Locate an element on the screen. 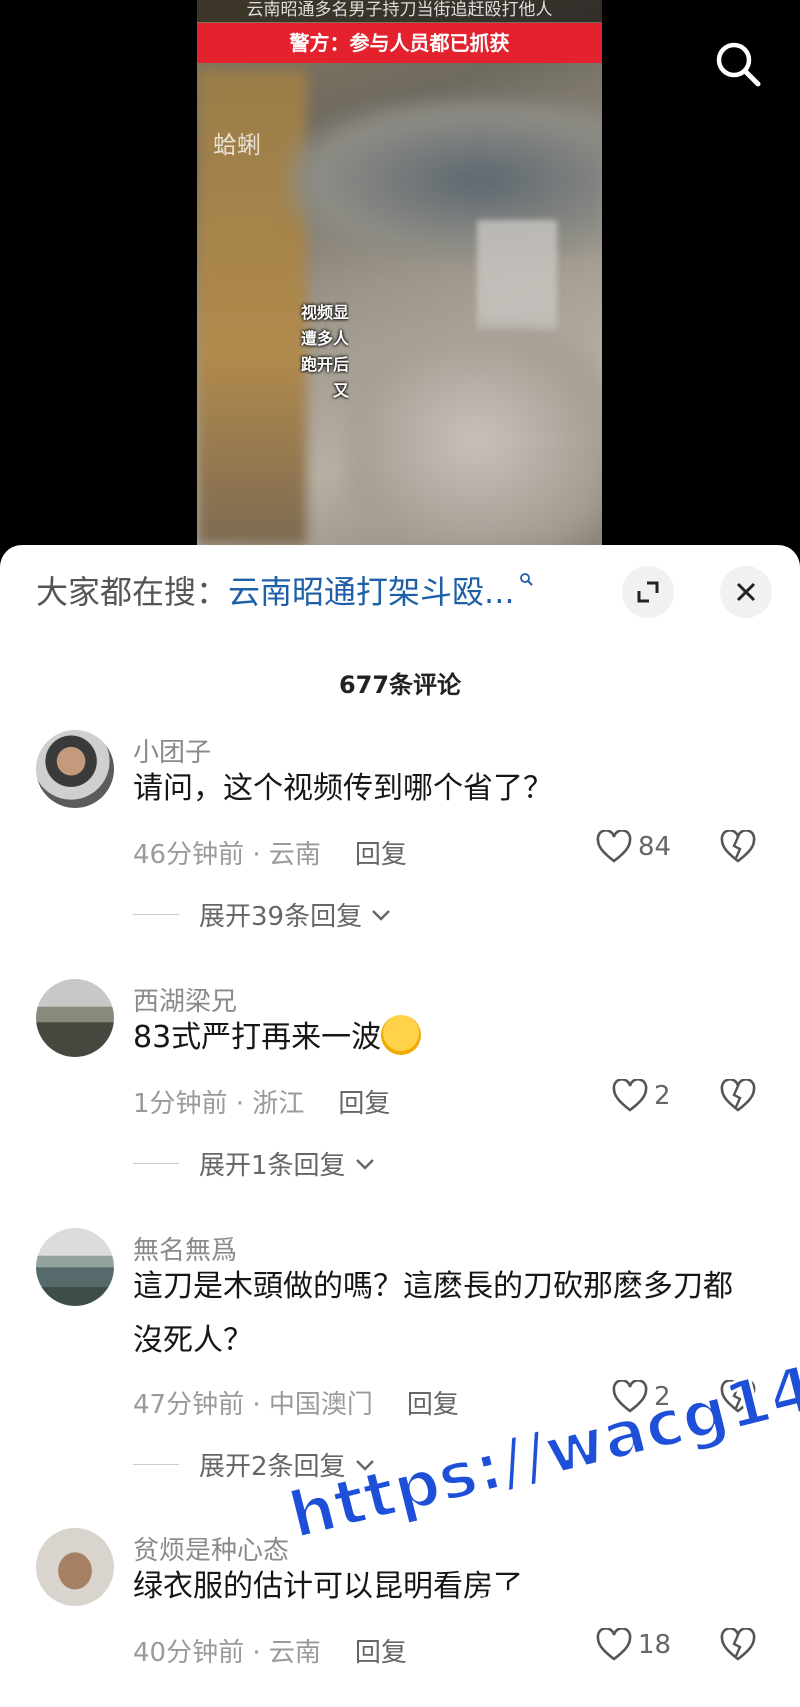 The width and height of the screenshot is (800, 1707). like-count: 84 is located at coordinates (655, 847).